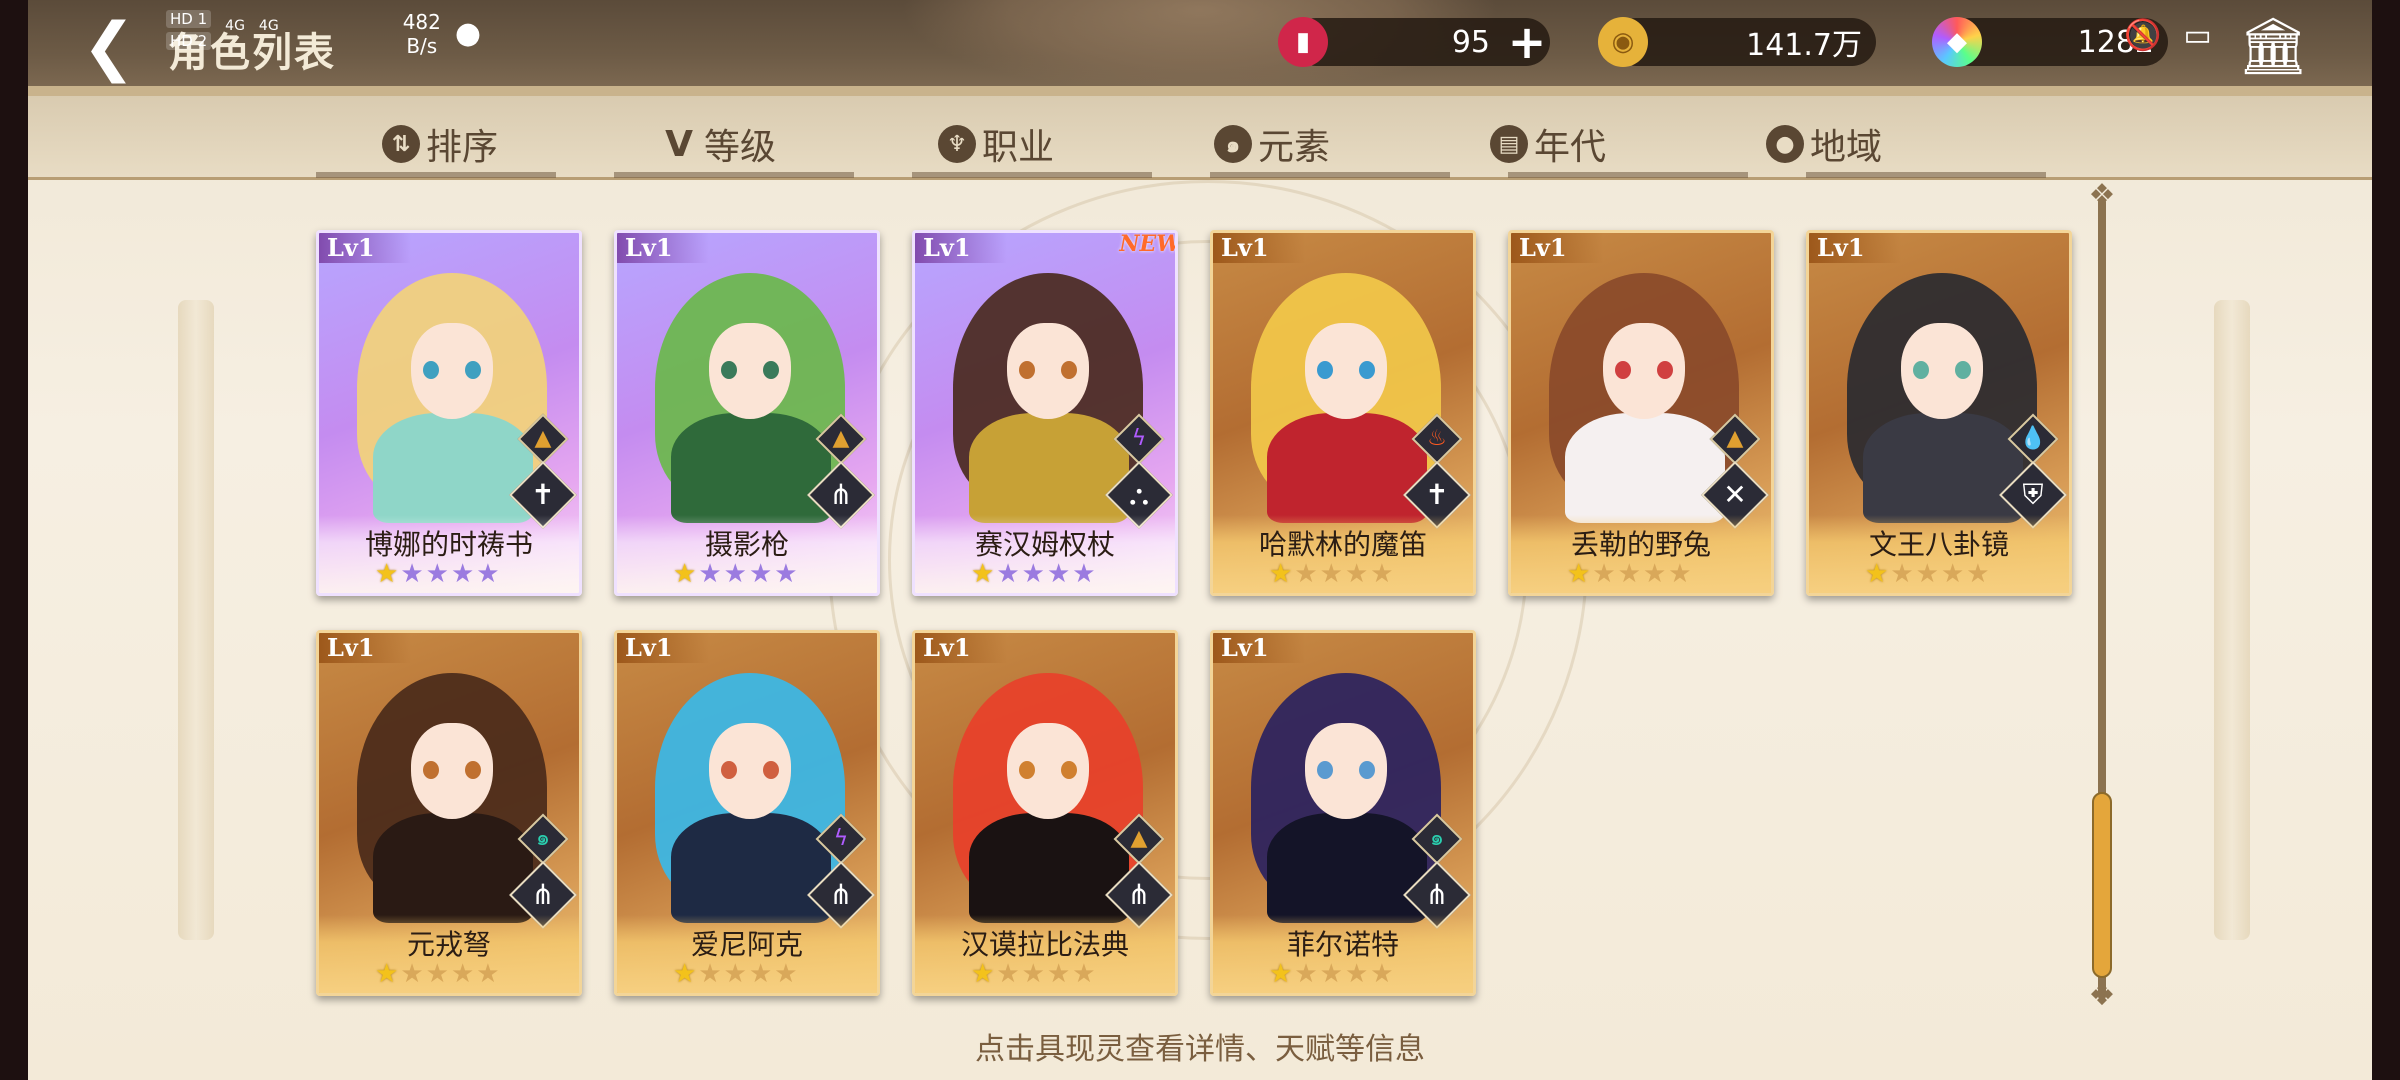  Describe the element at coordinates (1200, 138) in the screenshot. I see `filter-tab-bar` at that location.